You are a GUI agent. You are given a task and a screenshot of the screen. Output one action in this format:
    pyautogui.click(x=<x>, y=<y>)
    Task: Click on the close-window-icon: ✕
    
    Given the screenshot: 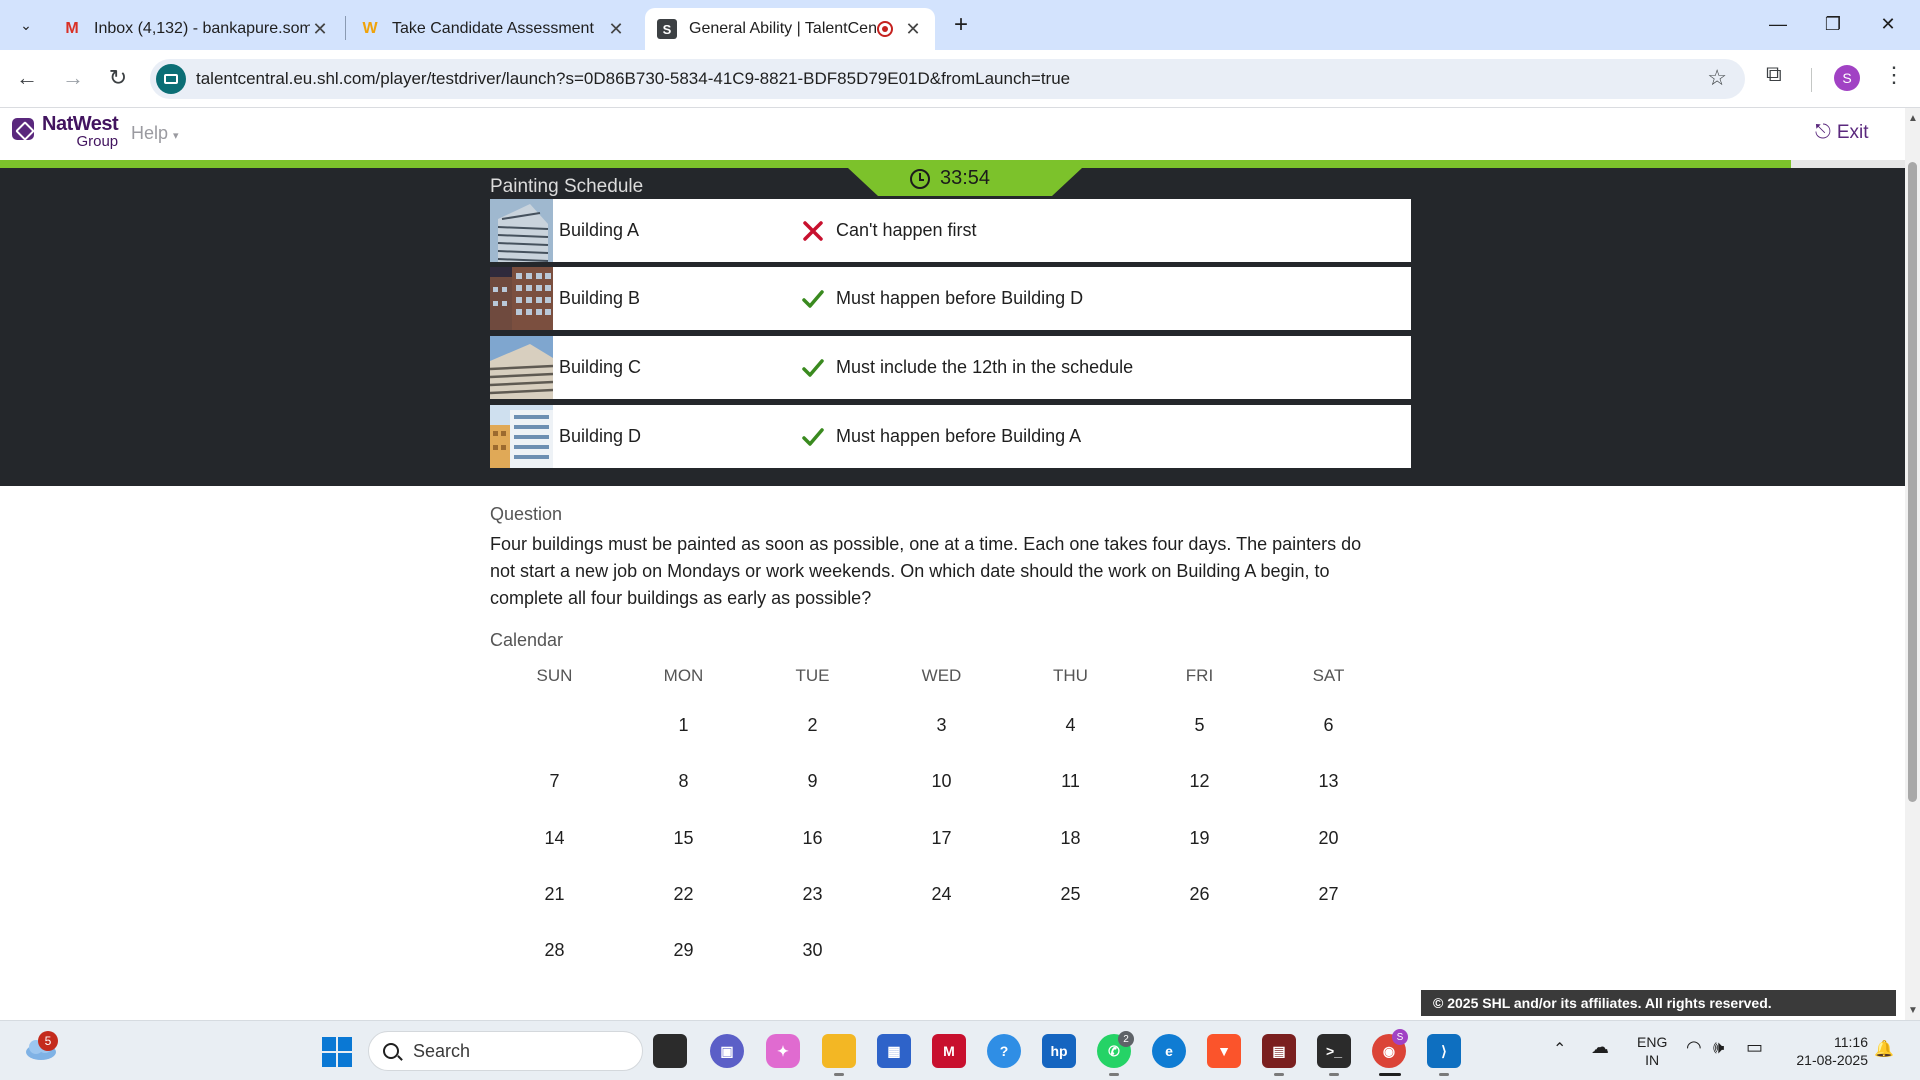 What is the action you would take?
    pyautogui.click(x=1888, y=24)
    